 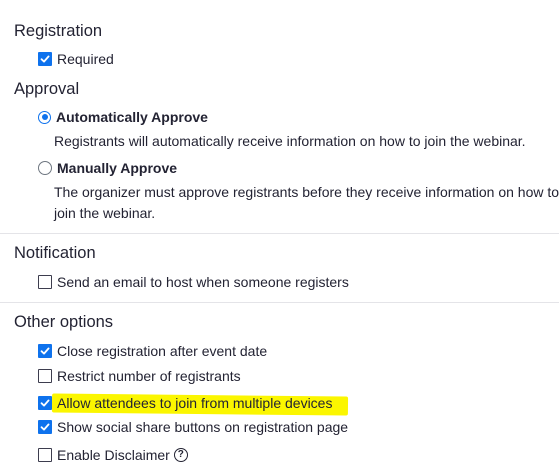 I want to click on registration-section-title: Registration, so click(x=58, y=31).